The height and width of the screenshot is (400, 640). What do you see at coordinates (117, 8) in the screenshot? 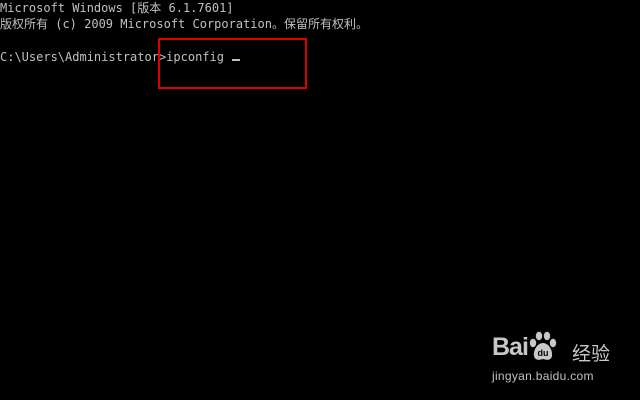
I see `console-line-version: Microsoft Windows [版本 6.1.7601]` at bounding box center [117, 8].